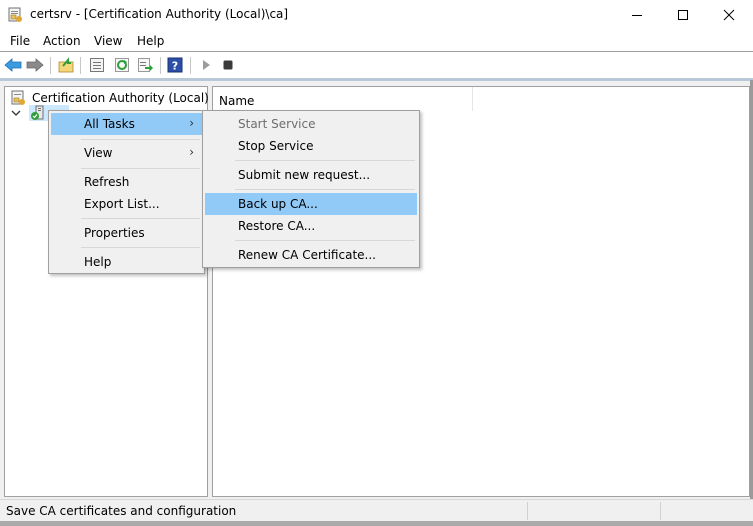  I want to click on menu-item-label: All Tasks, so click(109, 124).